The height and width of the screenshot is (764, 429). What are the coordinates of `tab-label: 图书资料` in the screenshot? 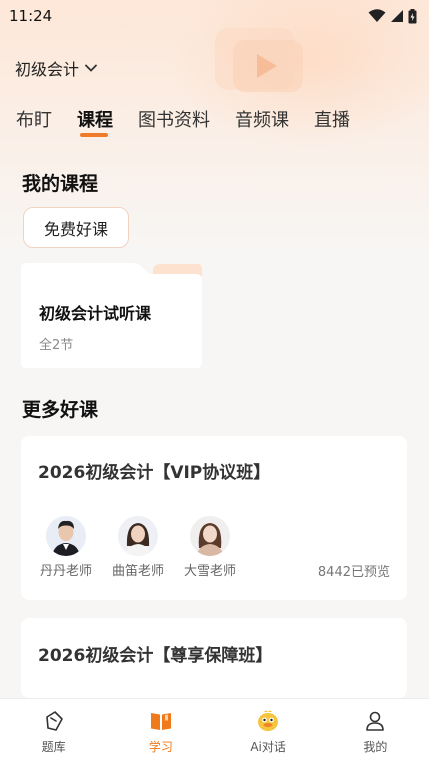 It's located at (174, 120).